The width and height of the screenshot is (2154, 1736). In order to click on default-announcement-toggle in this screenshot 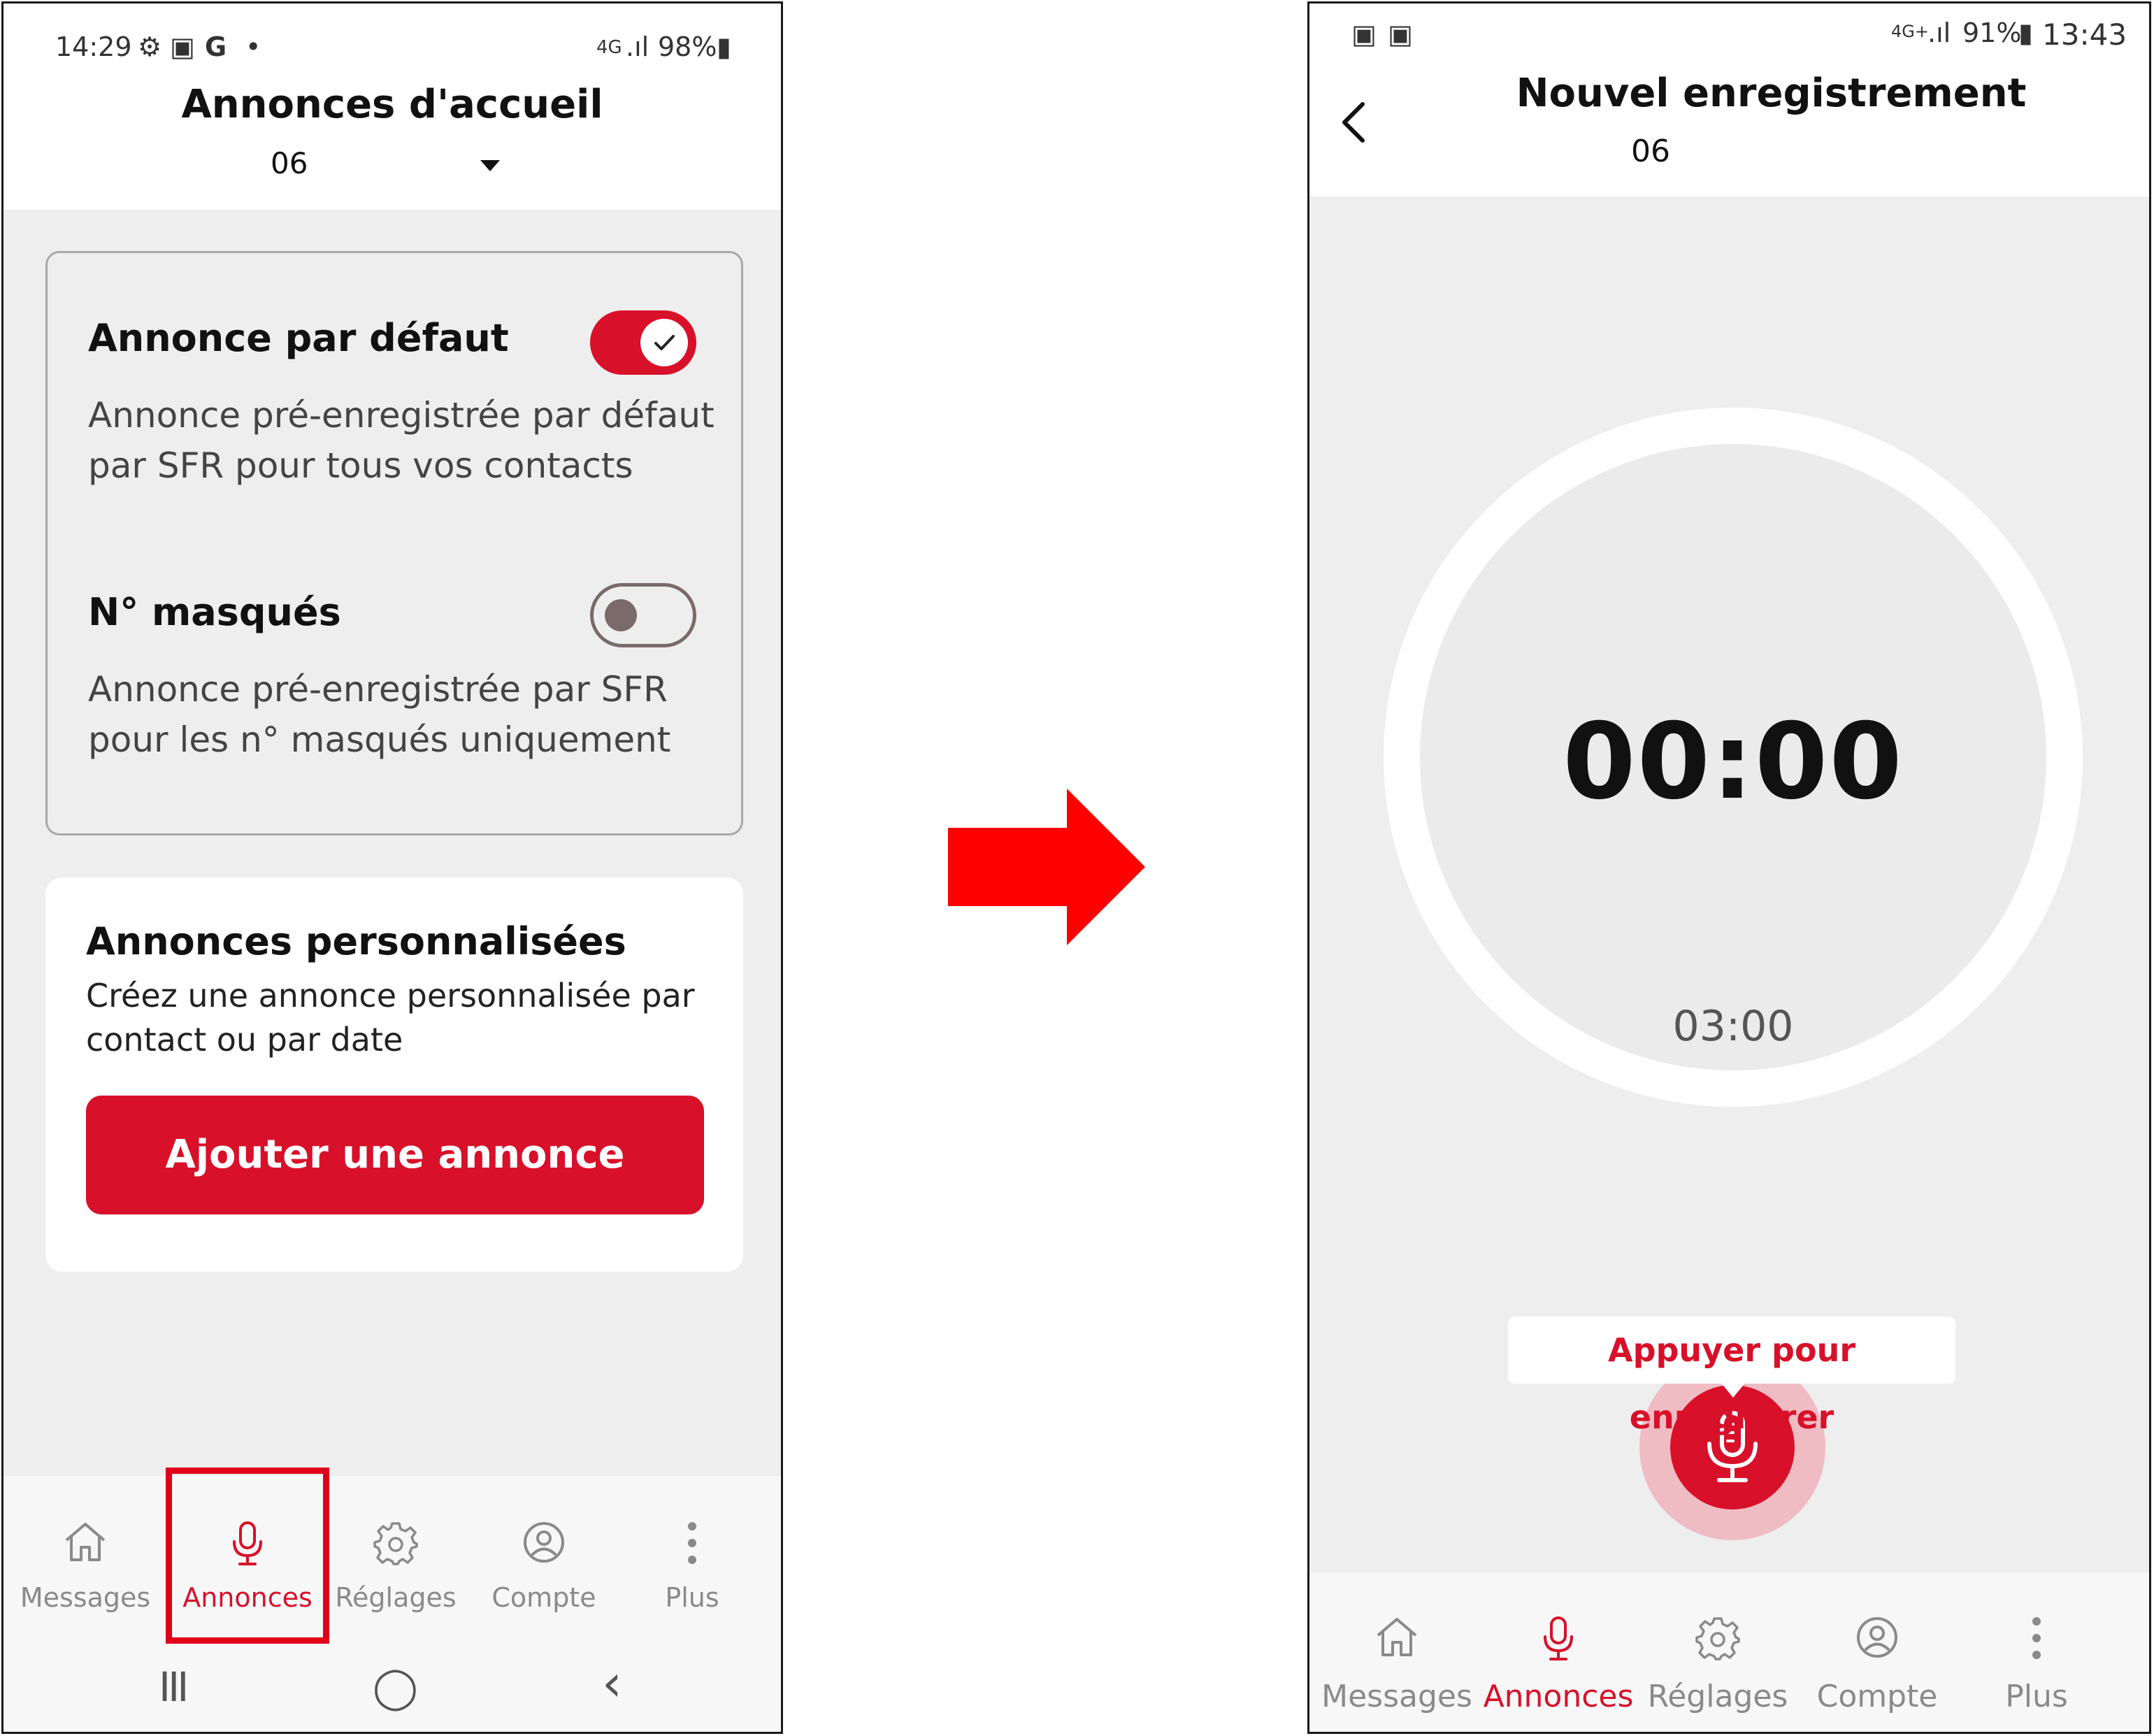, I will do `click(643, 342)`.